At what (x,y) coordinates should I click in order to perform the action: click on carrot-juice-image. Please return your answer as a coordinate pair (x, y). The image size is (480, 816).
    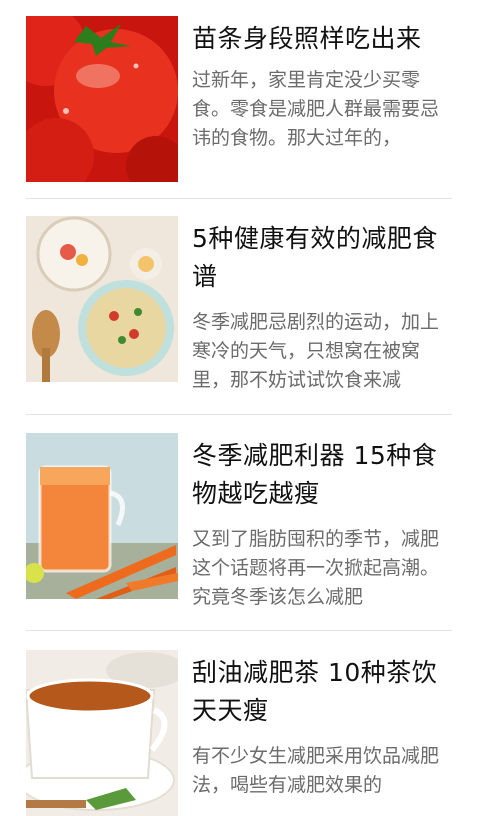
    Looking at the image, I should click on (102, 516).